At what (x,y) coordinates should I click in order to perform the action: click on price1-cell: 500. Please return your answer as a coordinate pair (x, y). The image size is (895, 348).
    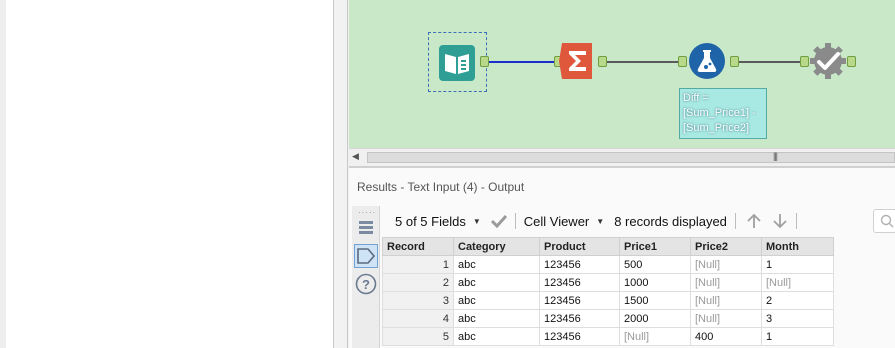
    Looking at the image, I should click on (655, 264).